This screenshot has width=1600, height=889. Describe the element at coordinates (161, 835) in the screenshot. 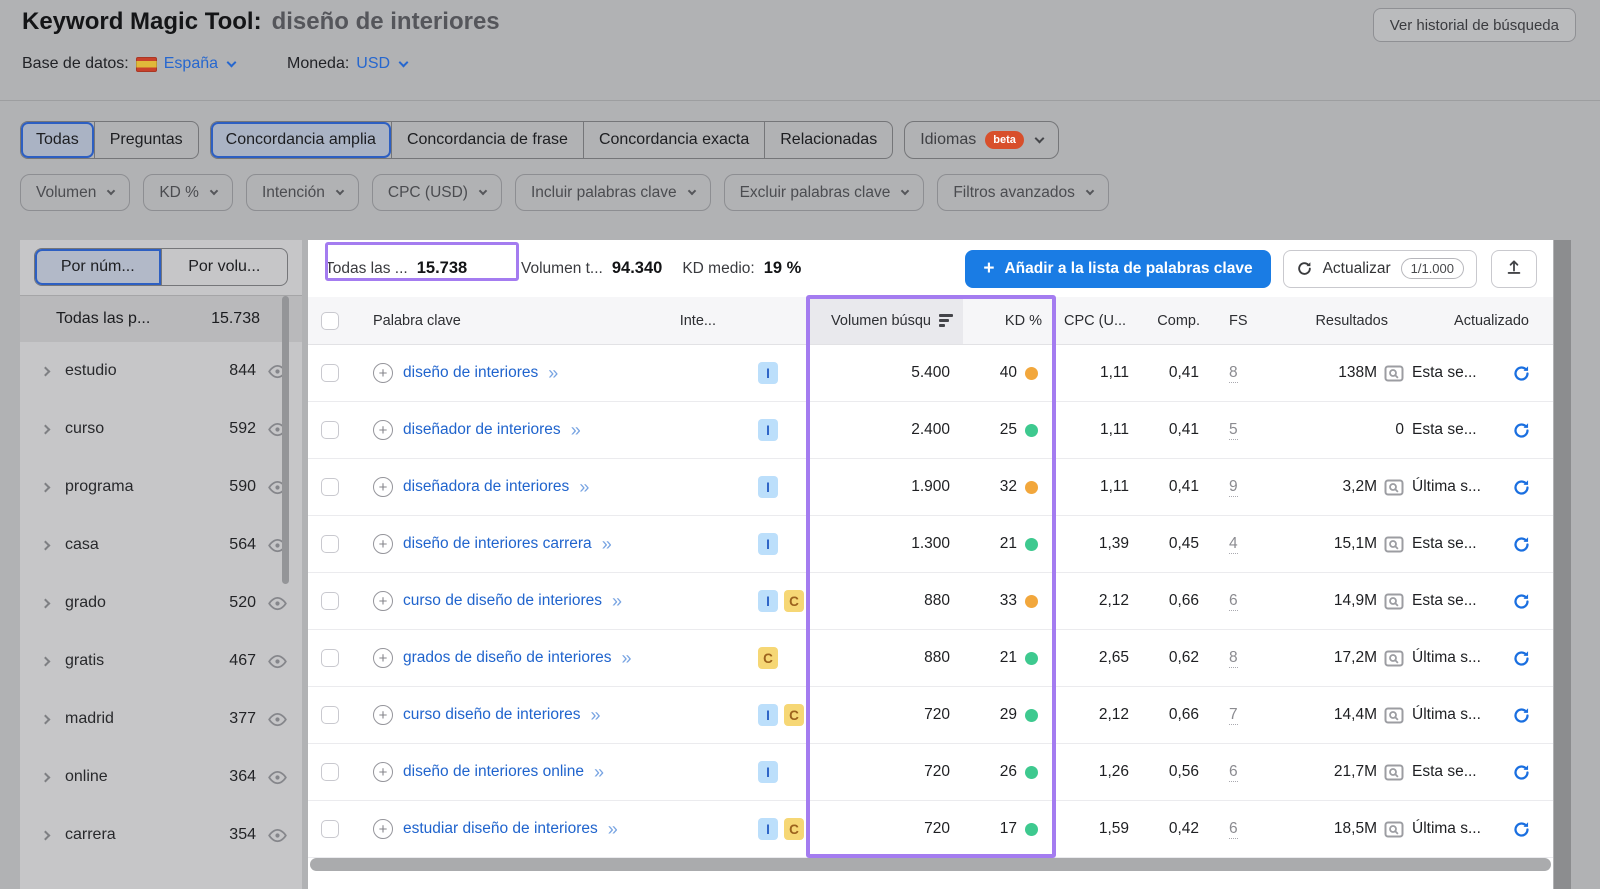

I see `sidebar-group-carrera: carrera 354` at that location.